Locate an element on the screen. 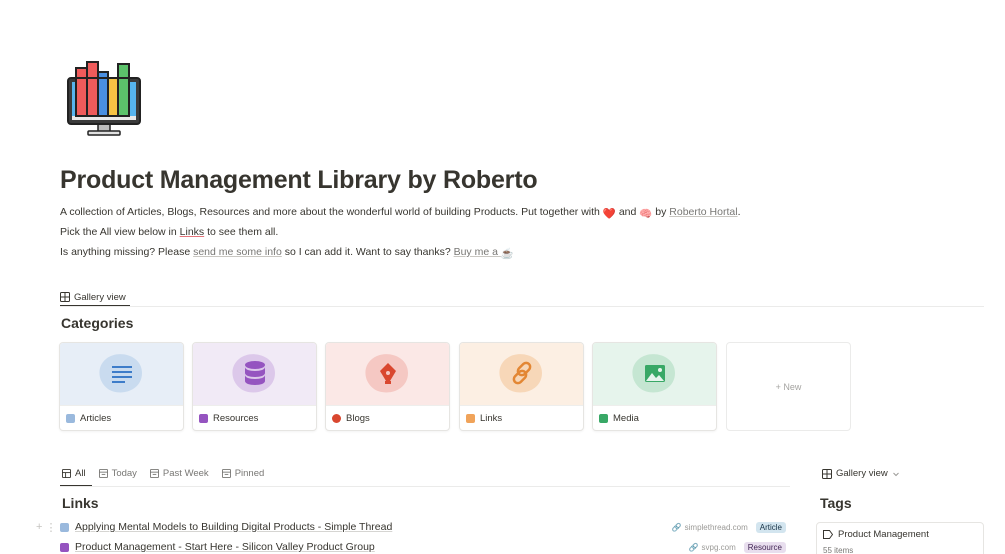  type-badge: Article is located at coordinates (770, 527).